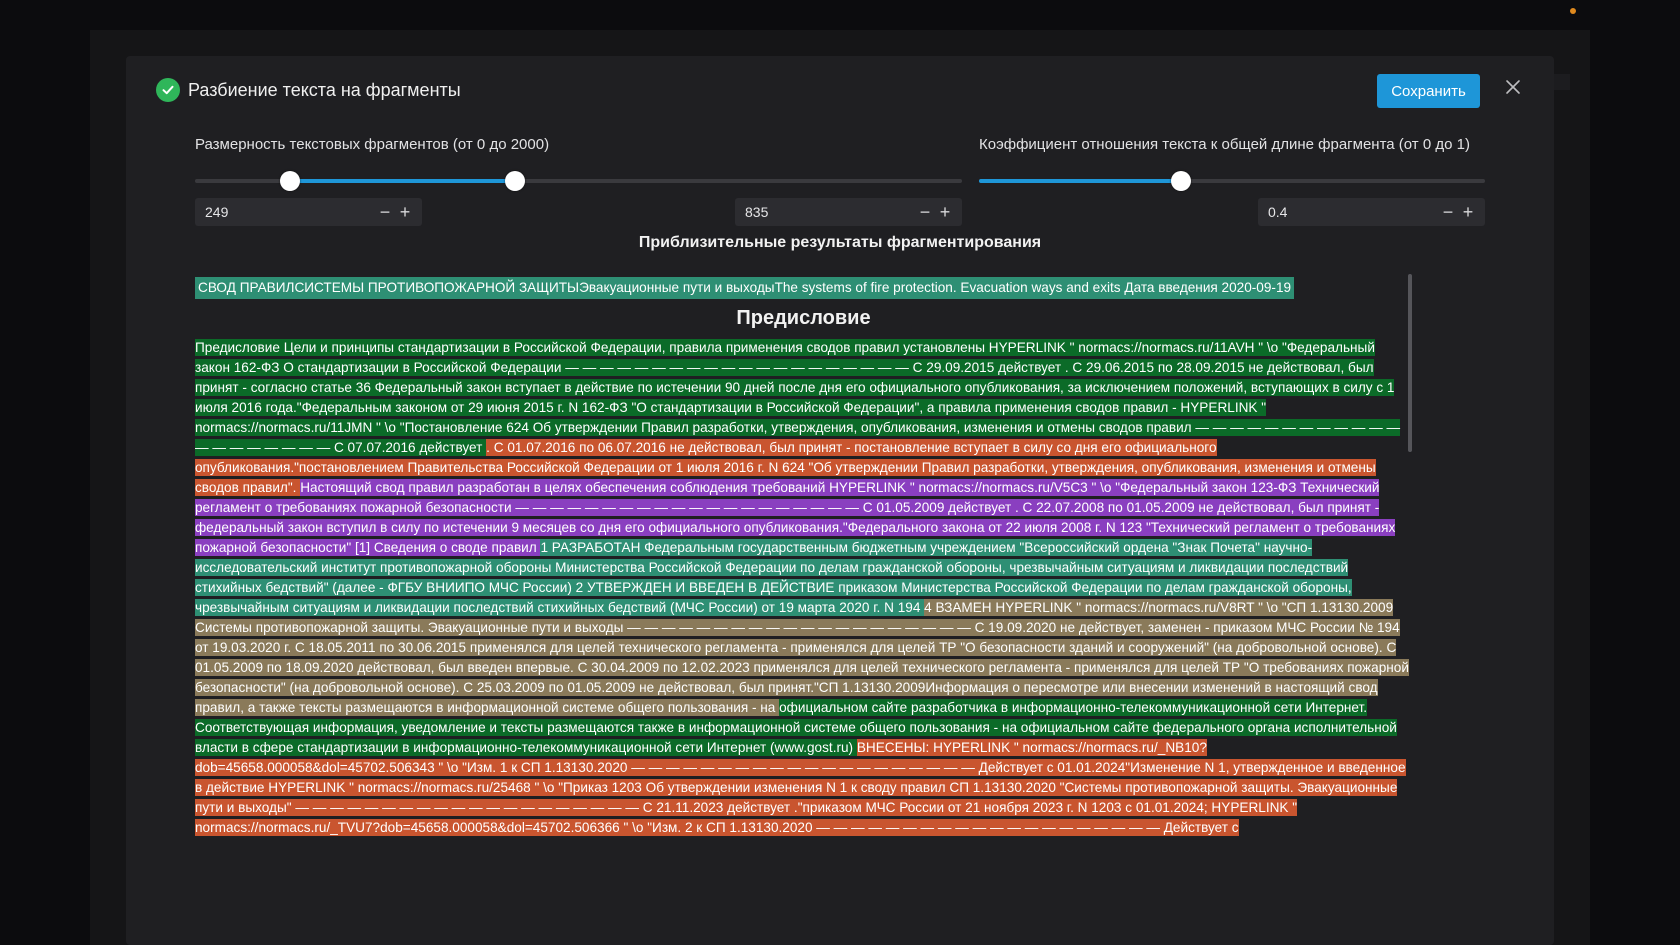 The image size is (1680, 945). Describe the element at coordinates (945, 212) in the screenshot. I see `size-max-increment-button: +` at that location.